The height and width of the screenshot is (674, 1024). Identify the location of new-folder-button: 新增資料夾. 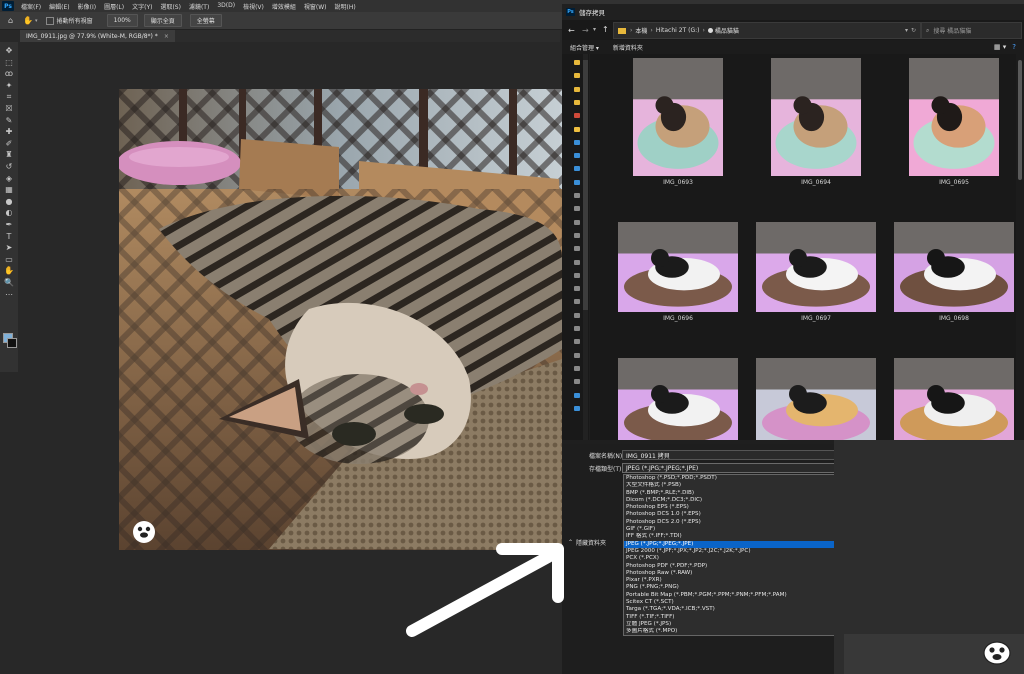
(628, 47).